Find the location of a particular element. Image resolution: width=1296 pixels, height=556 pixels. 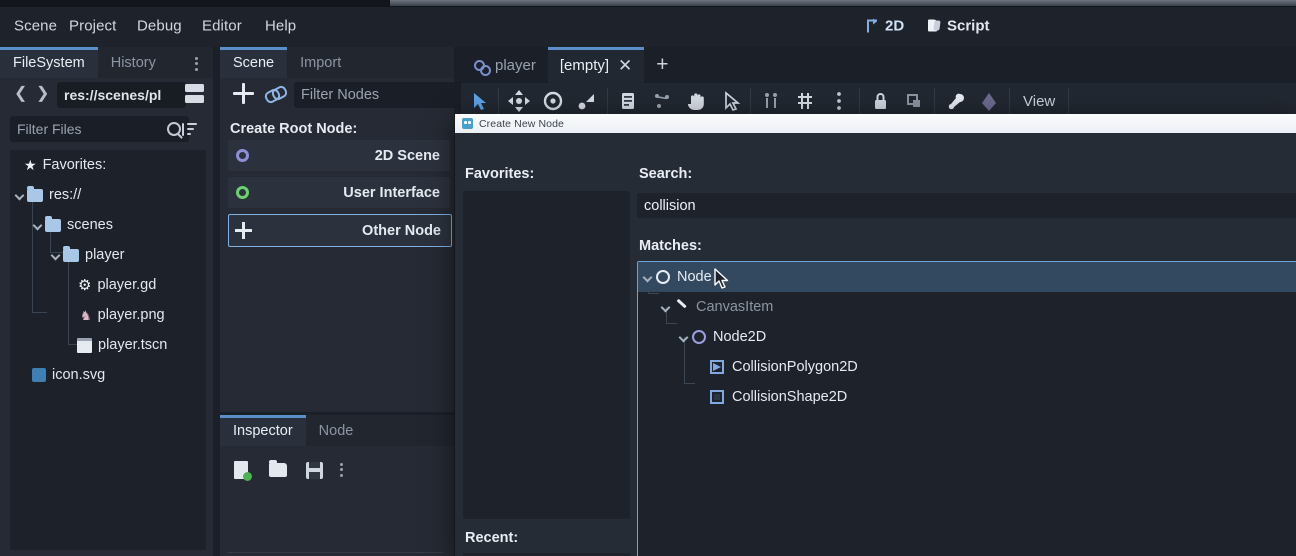

group-icon is located at coordinates (914, 101).